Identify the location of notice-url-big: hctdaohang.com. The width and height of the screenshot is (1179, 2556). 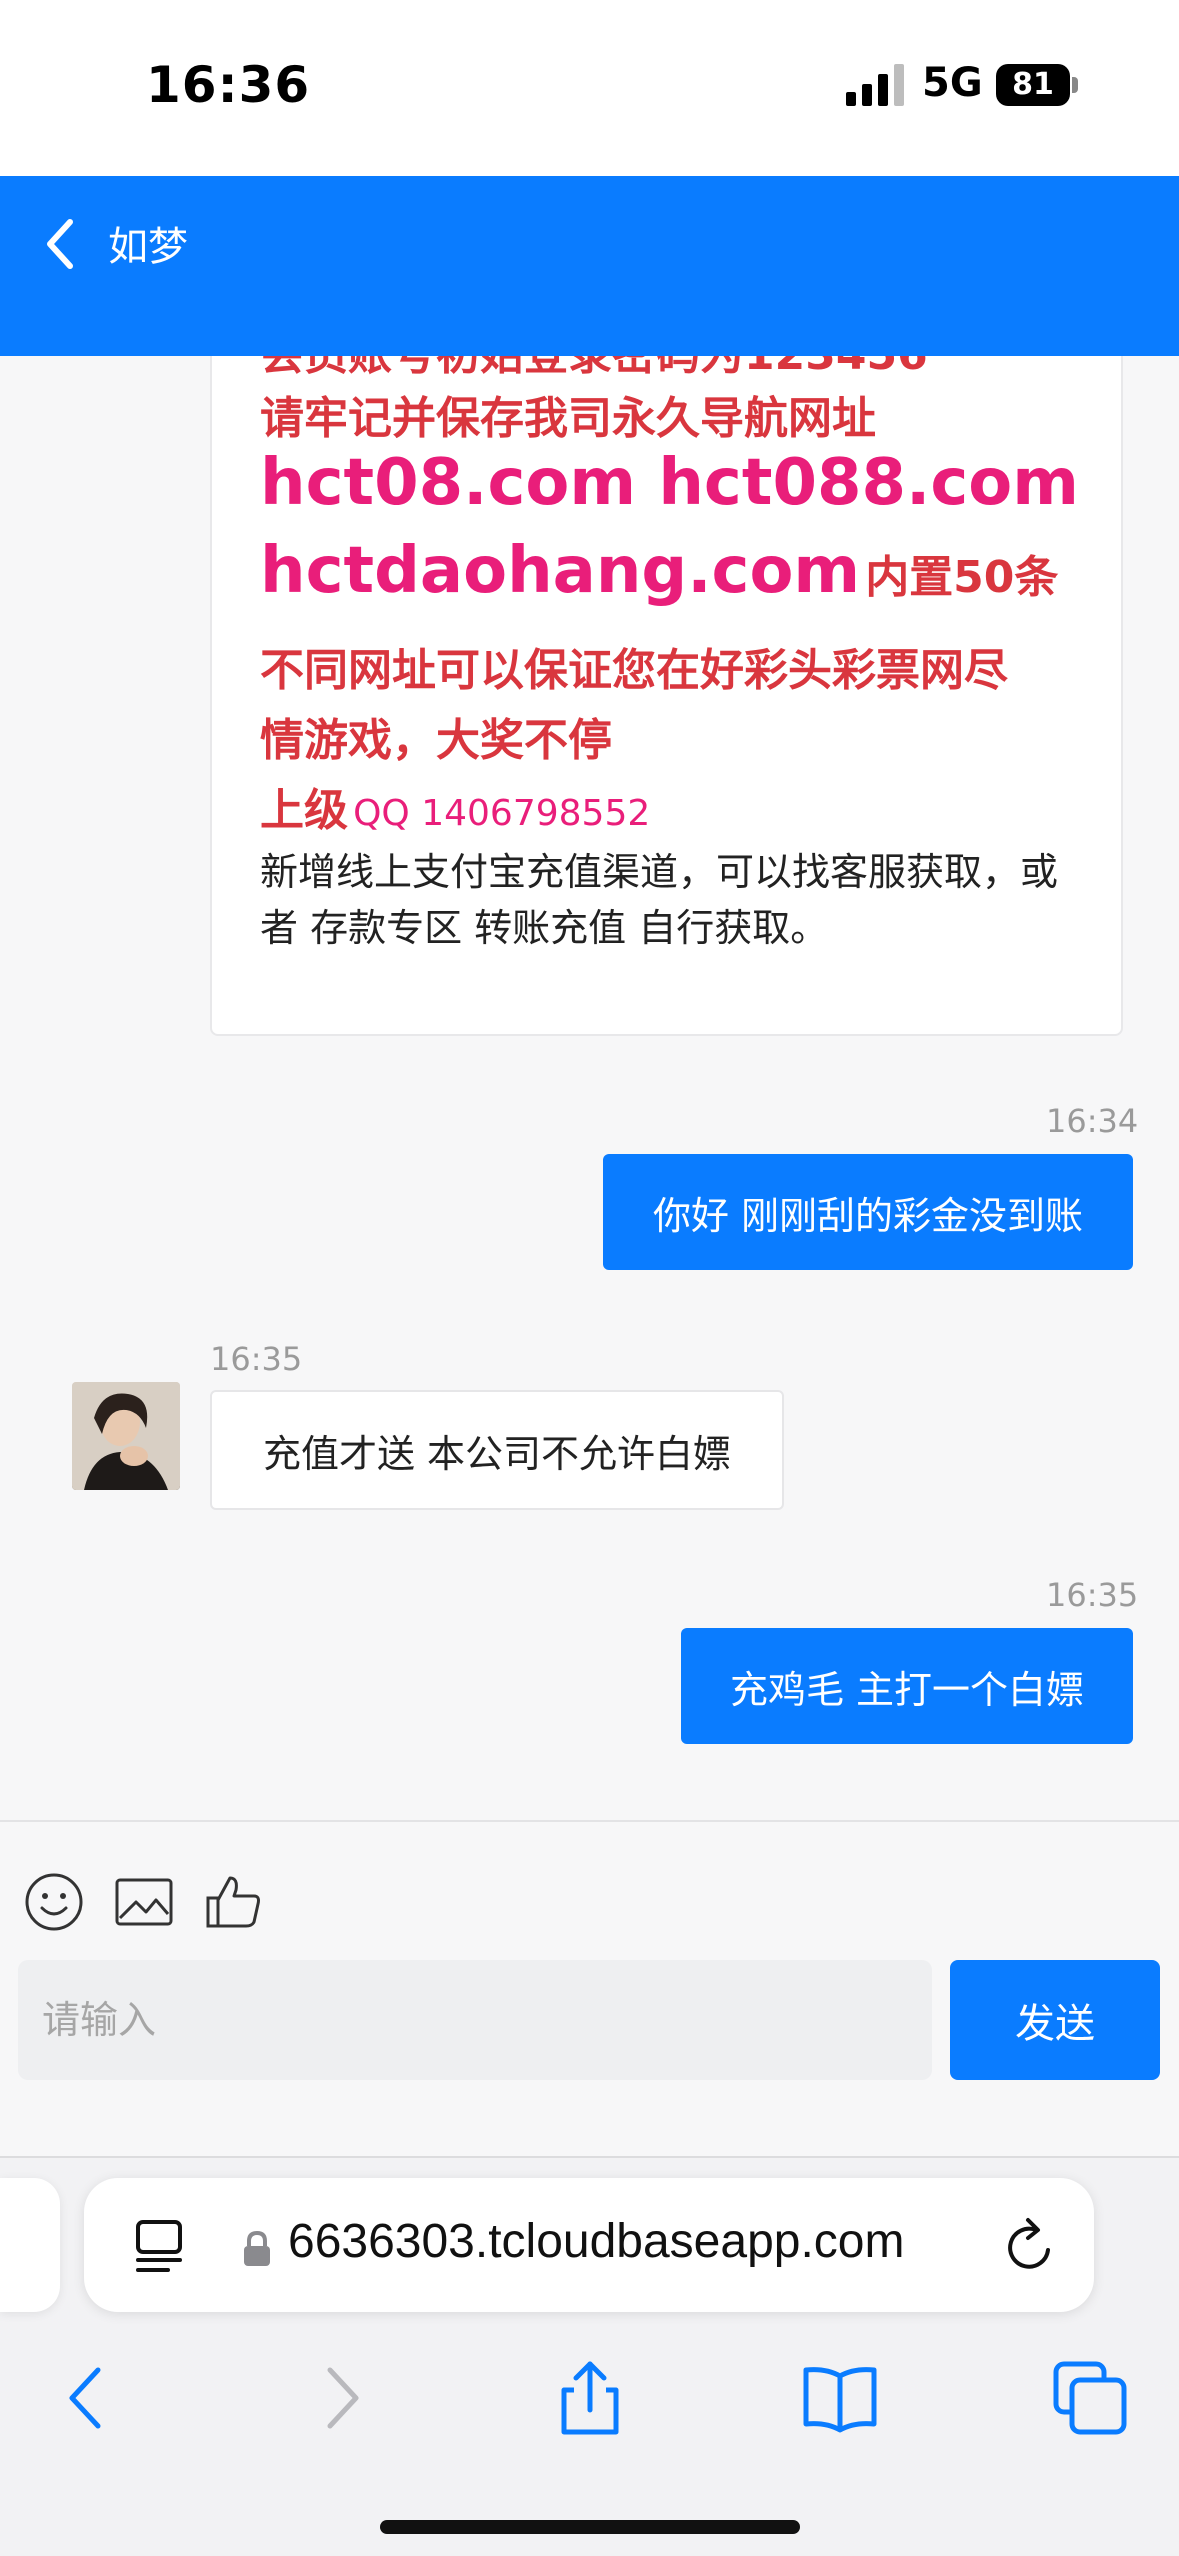
(560, 571).